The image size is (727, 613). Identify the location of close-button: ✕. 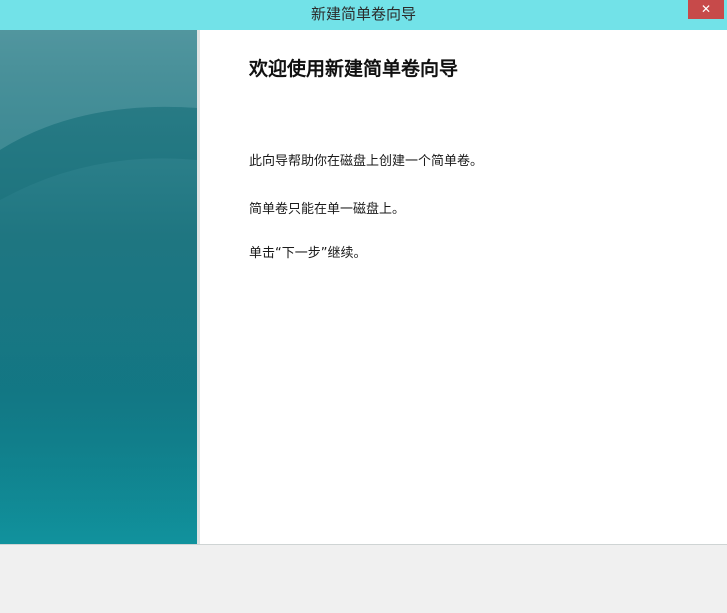
(706, 9).